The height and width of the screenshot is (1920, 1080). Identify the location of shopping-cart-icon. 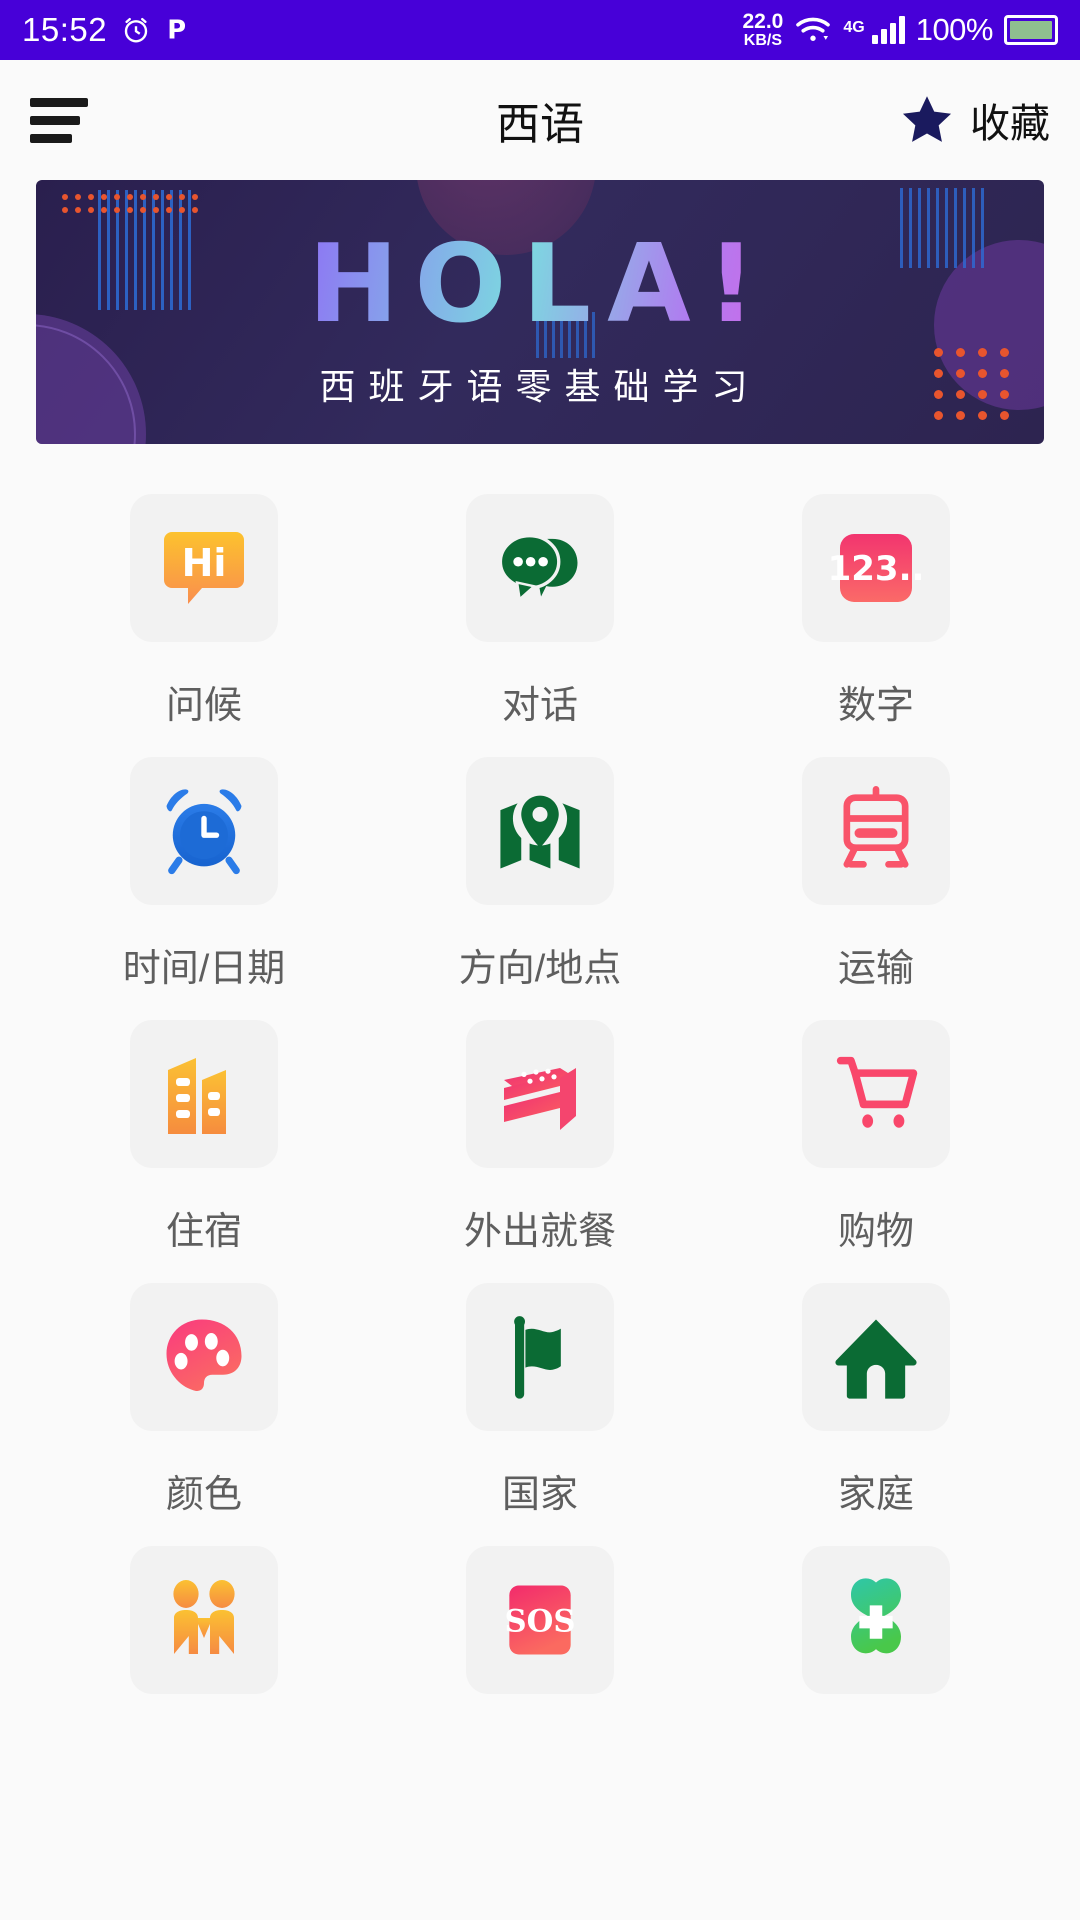
(876, 1094).